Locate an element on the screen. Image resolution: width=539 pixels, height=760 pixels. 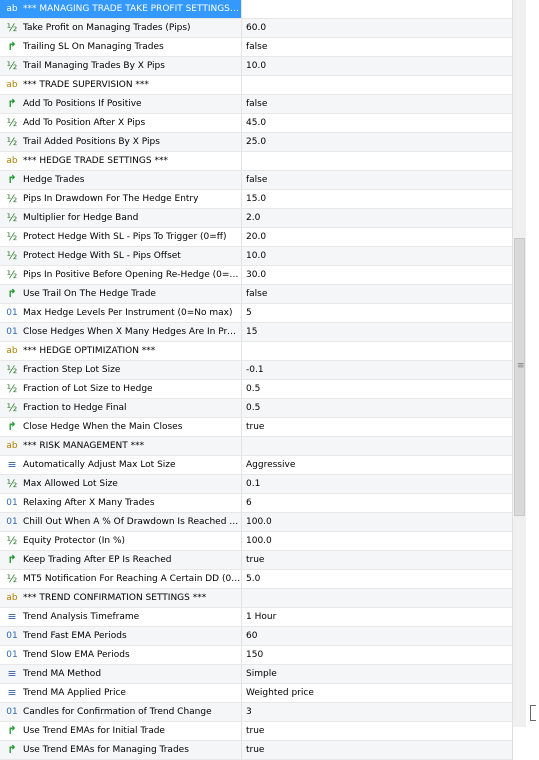
property-row: ab *** TRADE SUPERVISION *** is located at coordinates (256, 85).